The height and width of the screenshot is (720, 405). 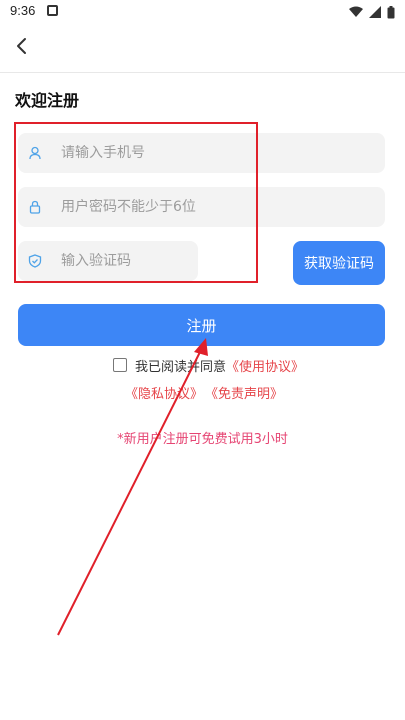 I want to click on password-input, so click(x=223, y=207).